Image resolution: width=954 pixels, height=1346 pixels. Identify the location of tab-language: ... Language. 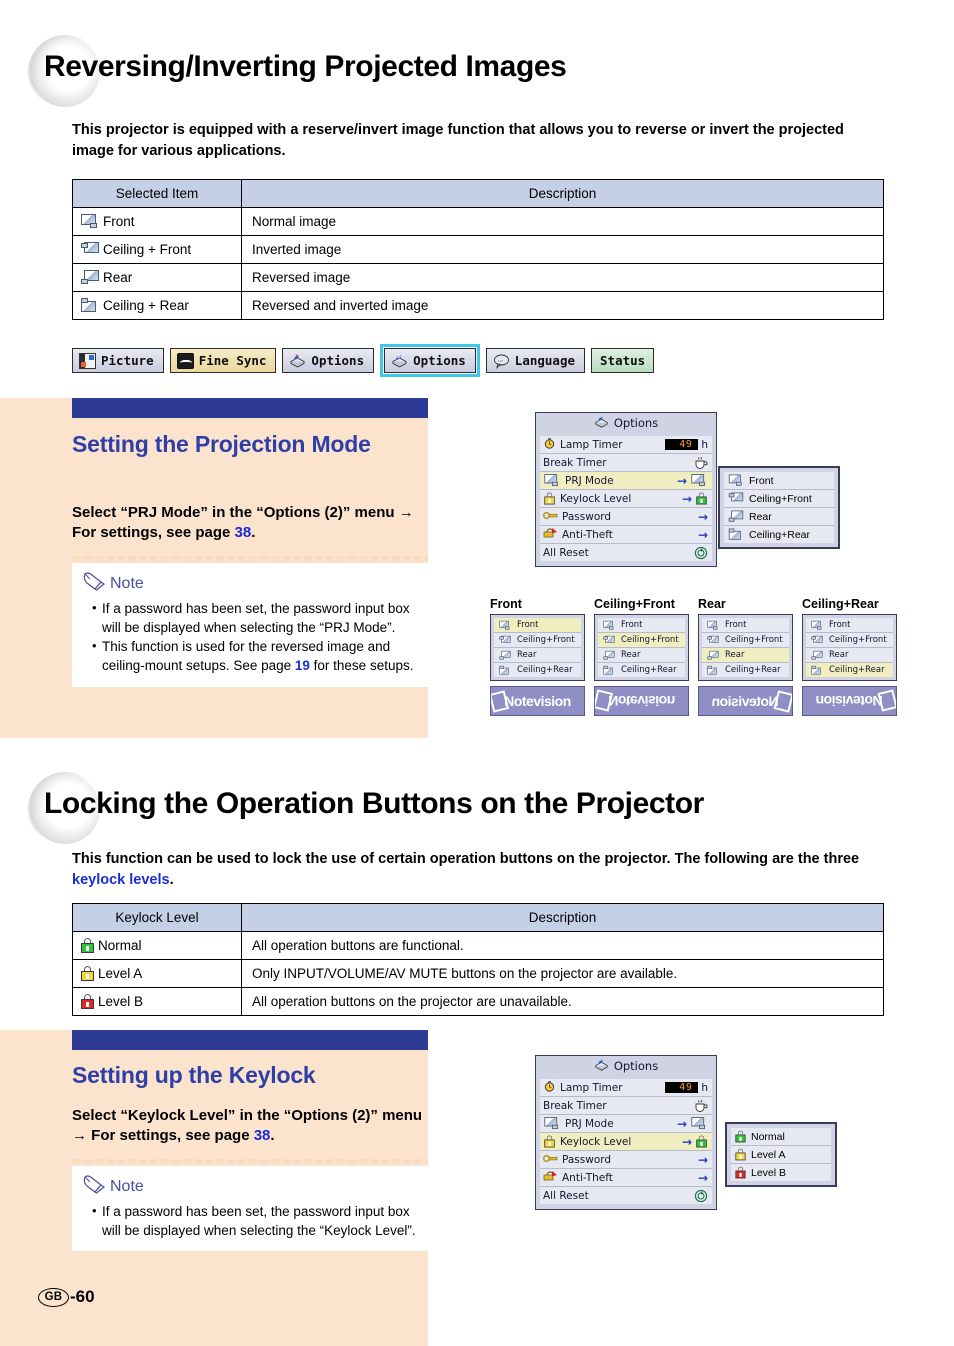
(535, 360).